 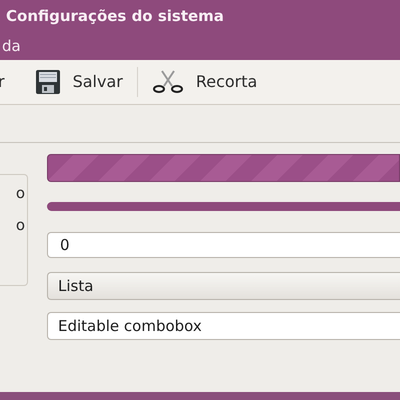 I want to click on cut-button: Recorta, so click(x=205, y=82).